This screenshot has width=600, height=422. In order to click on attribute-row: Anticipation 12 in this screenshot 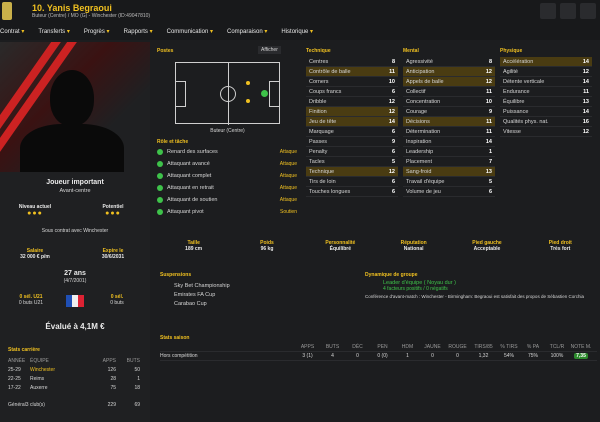, I will do `click(449, 72)`.